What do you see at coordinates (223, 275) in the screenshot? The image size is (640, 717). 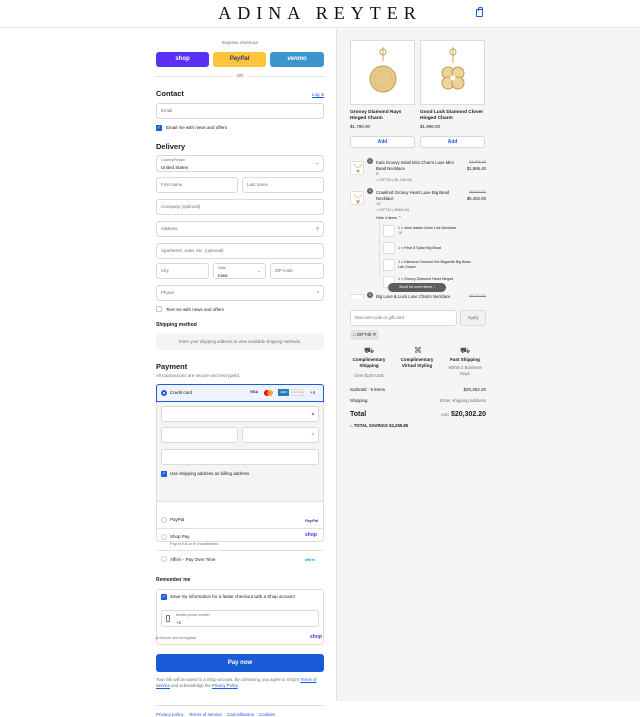 I see `state-value: Iowa` at bounding box center [223, 275].